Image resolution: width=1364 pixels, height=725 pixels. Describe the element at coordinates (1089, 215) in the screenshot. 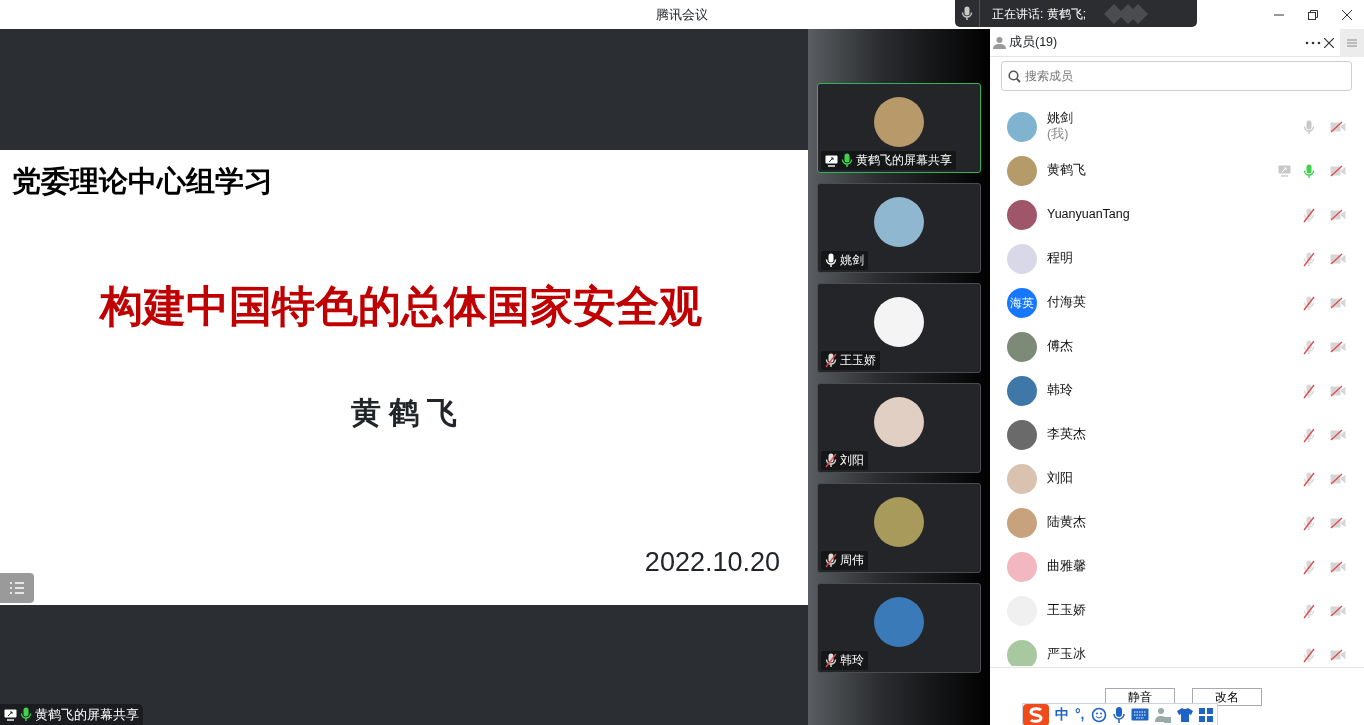

I see `member-name: YuanyuanTang` at that location.